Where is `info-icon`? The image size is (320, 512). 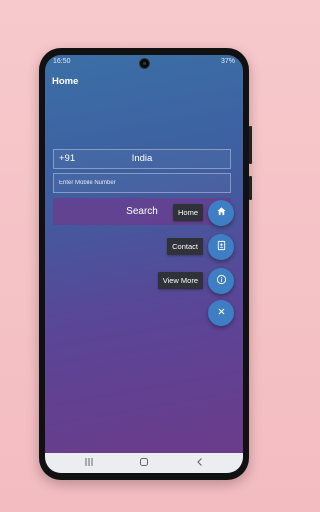
info-icon is located at coordinates (221, 281).